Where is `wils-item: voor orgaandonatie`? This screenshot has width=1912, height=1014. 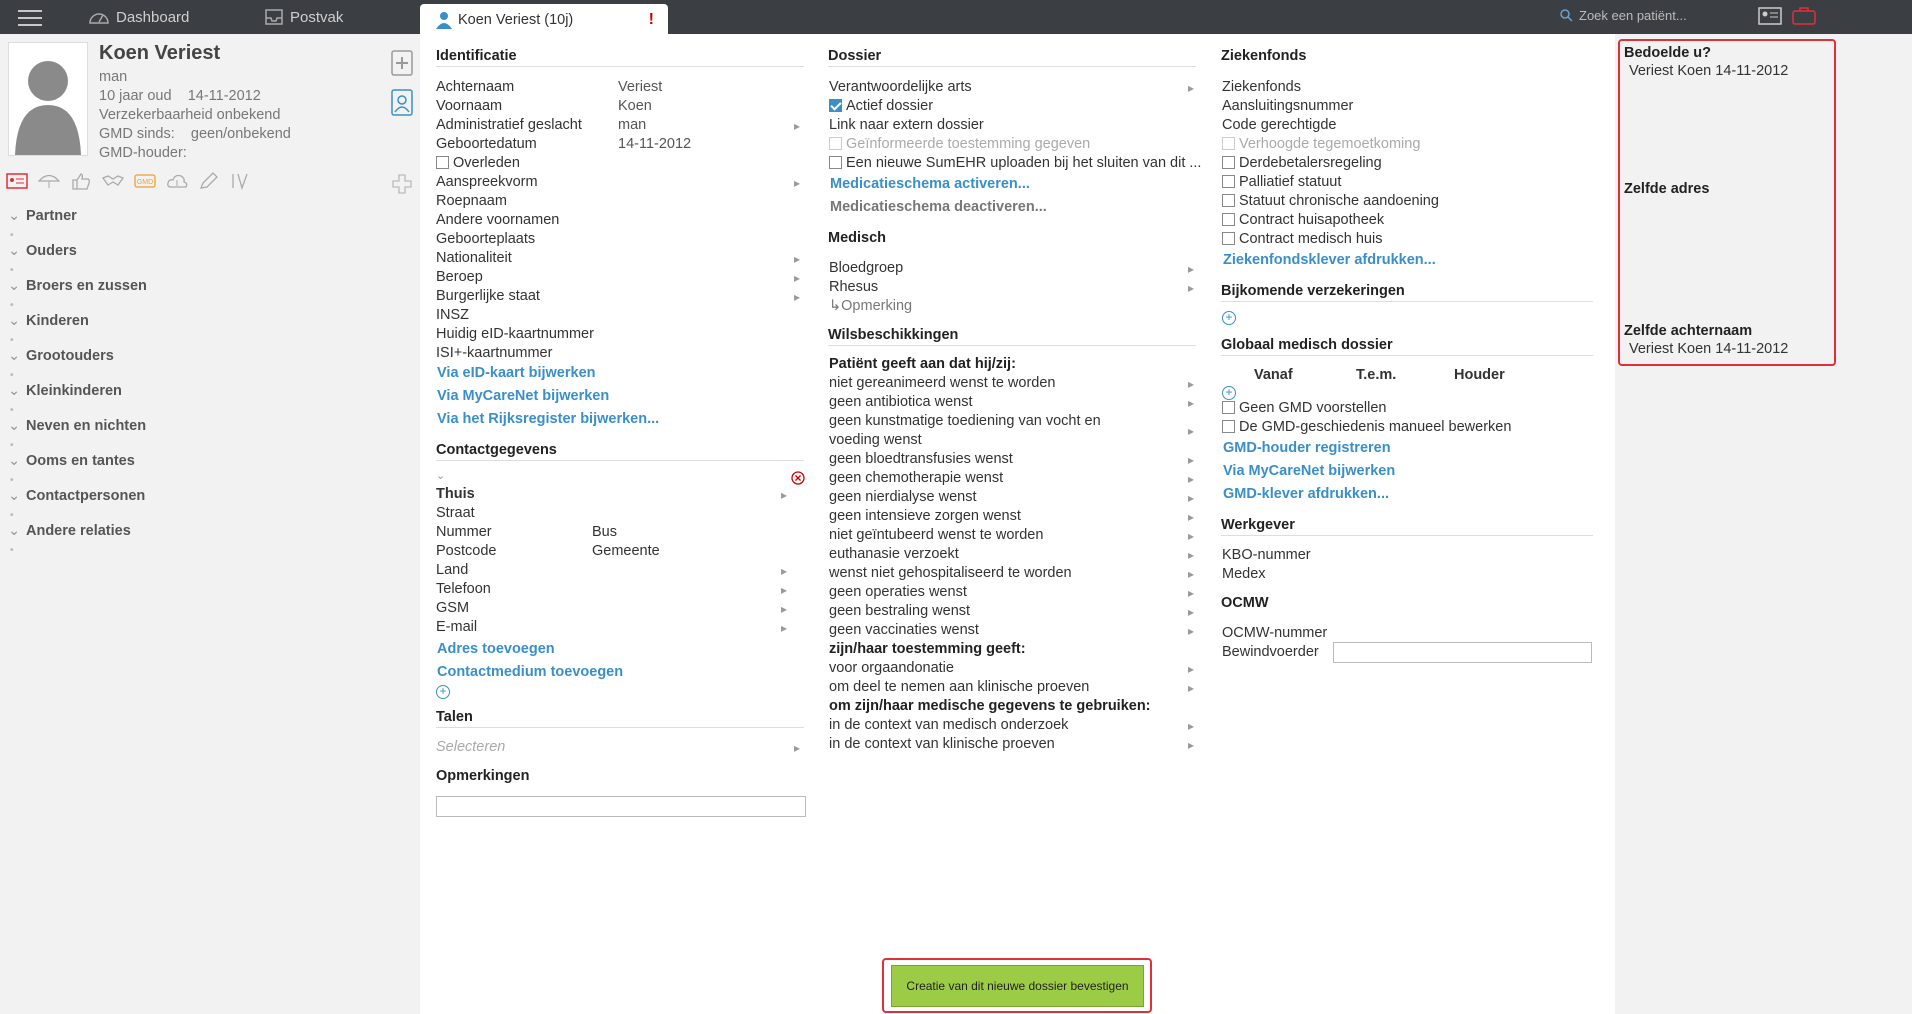
wils-item: voor orgaandonatie is located at coordinates (891, 668).